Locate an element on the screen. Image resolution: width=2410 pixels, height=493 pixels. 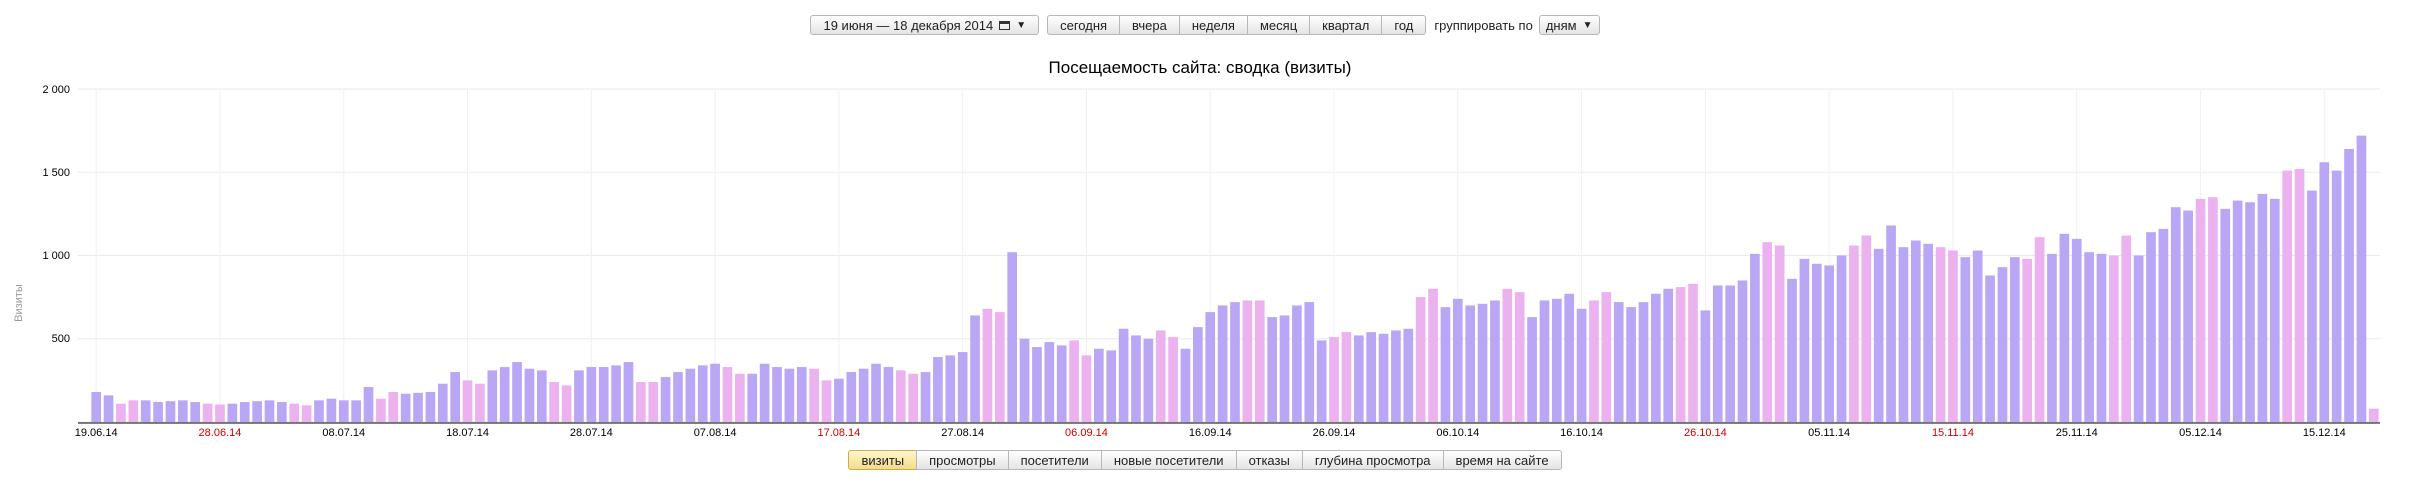
group-by-select: дням ▼ is located at coordinates (1569, 25).